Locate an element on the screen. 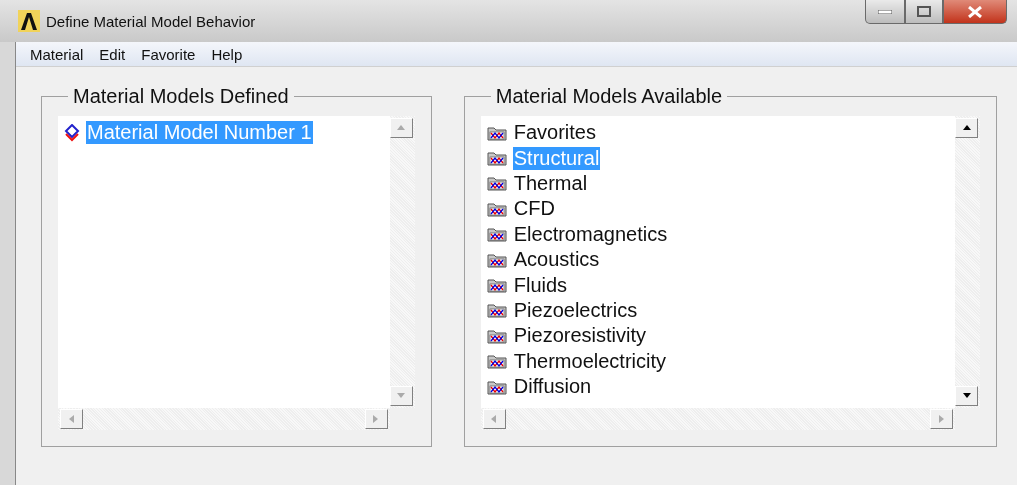 The width and height of the screenshot is (1017, 485). scroll-up-button is located at coordinates (966, 128).